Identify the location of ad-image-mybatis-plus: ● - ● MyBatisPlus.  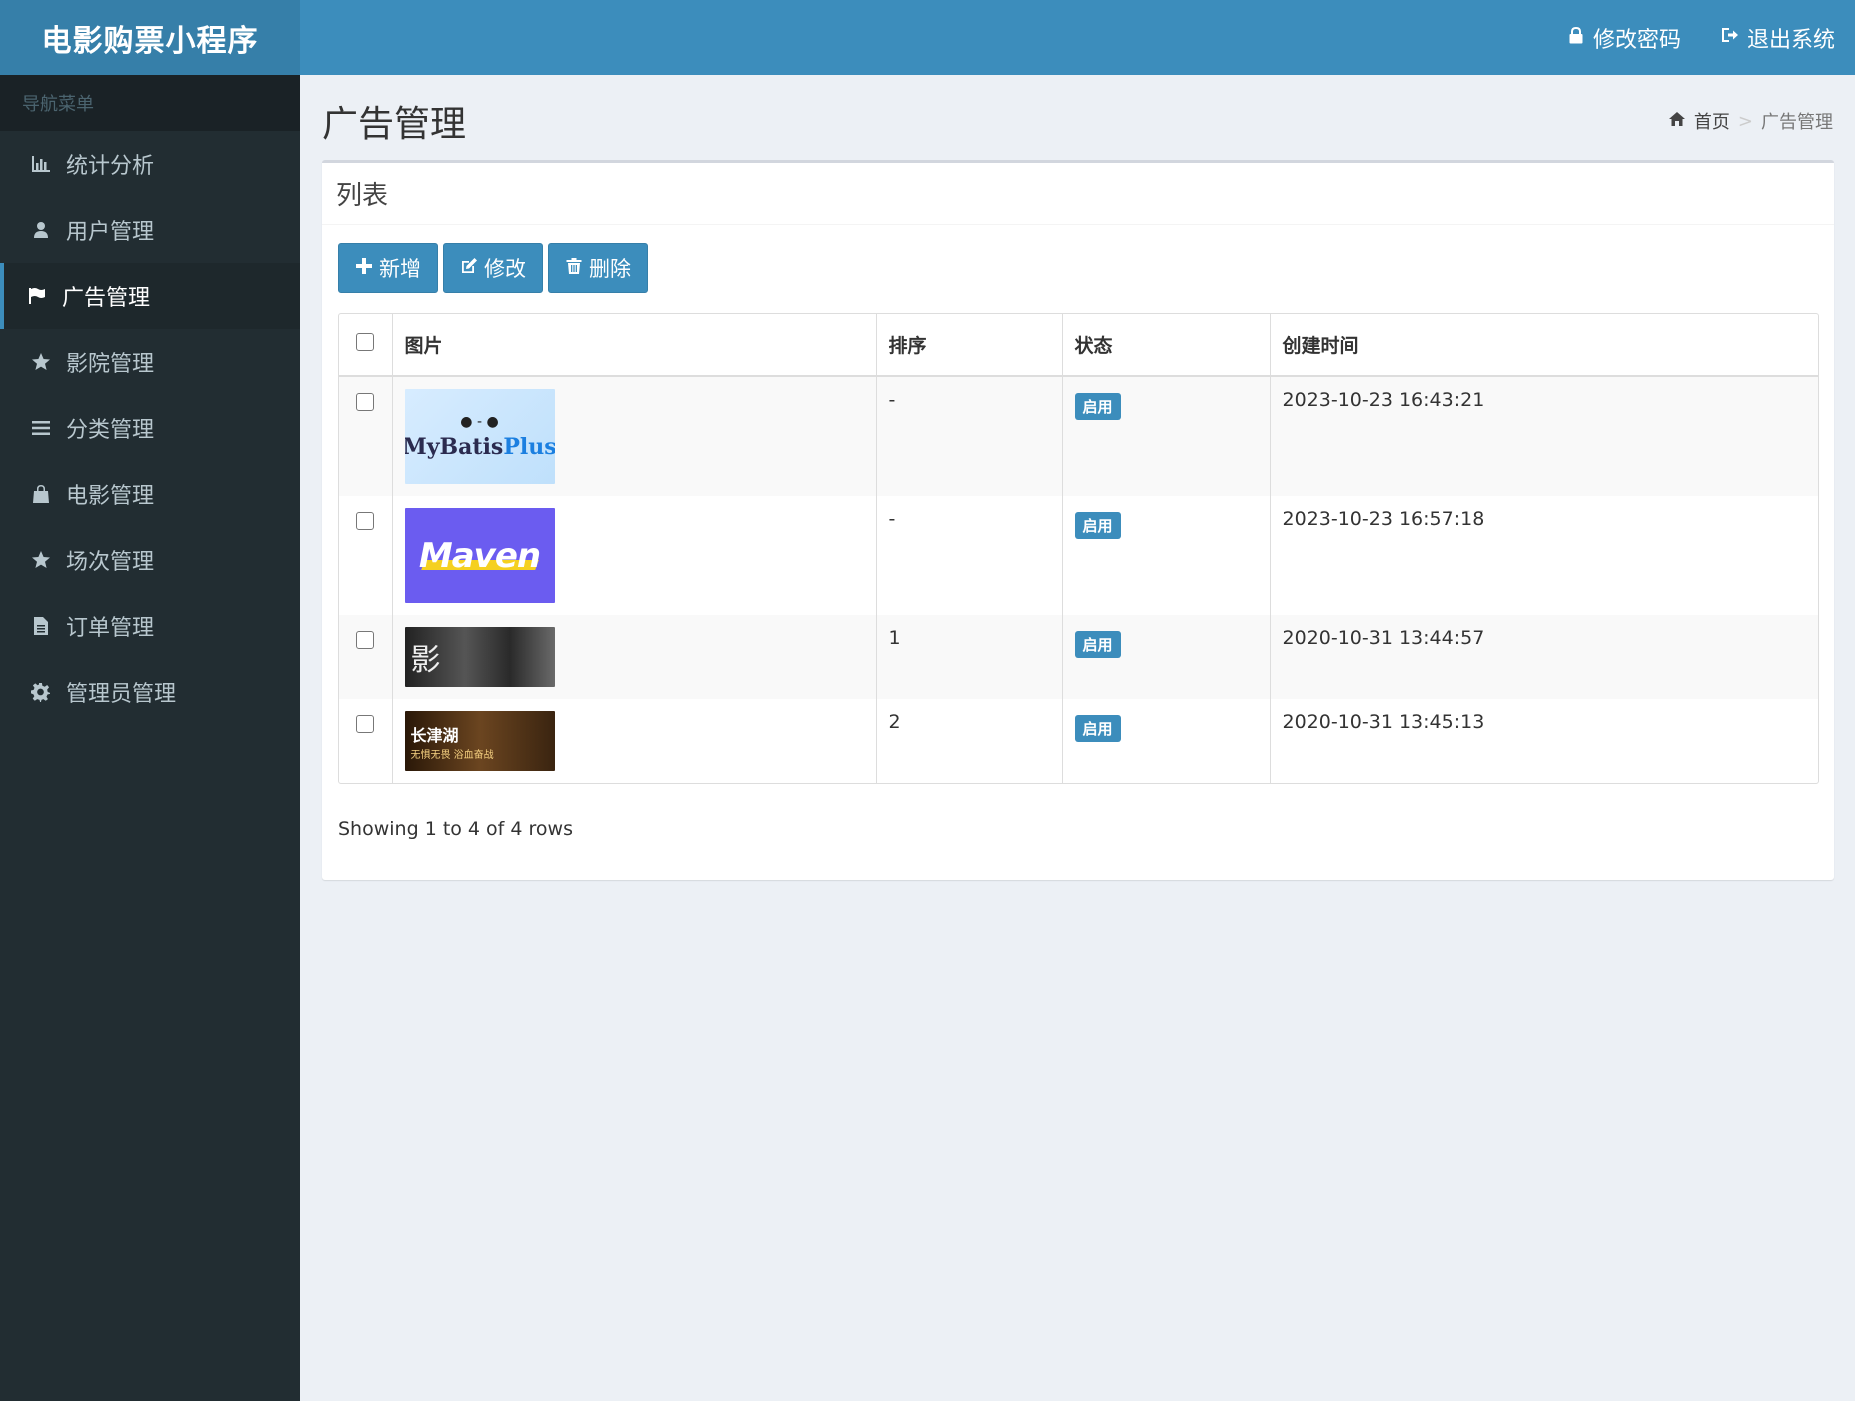
(479, 436).